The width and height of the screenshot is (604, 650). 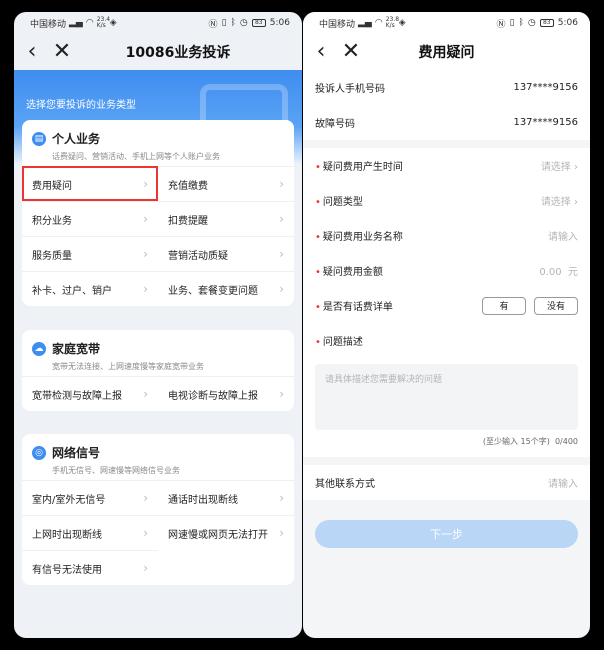 What do you see at coordinates (76, 453) in the screenshot?
I see `card-title: 网络信号` at bounding box center [76, 453].